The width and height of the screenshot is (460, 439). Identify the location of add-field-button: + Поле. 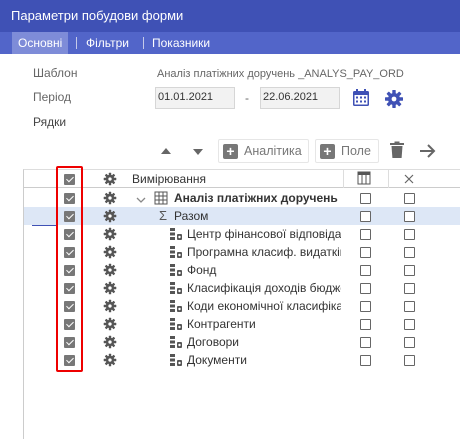
(347, 151).